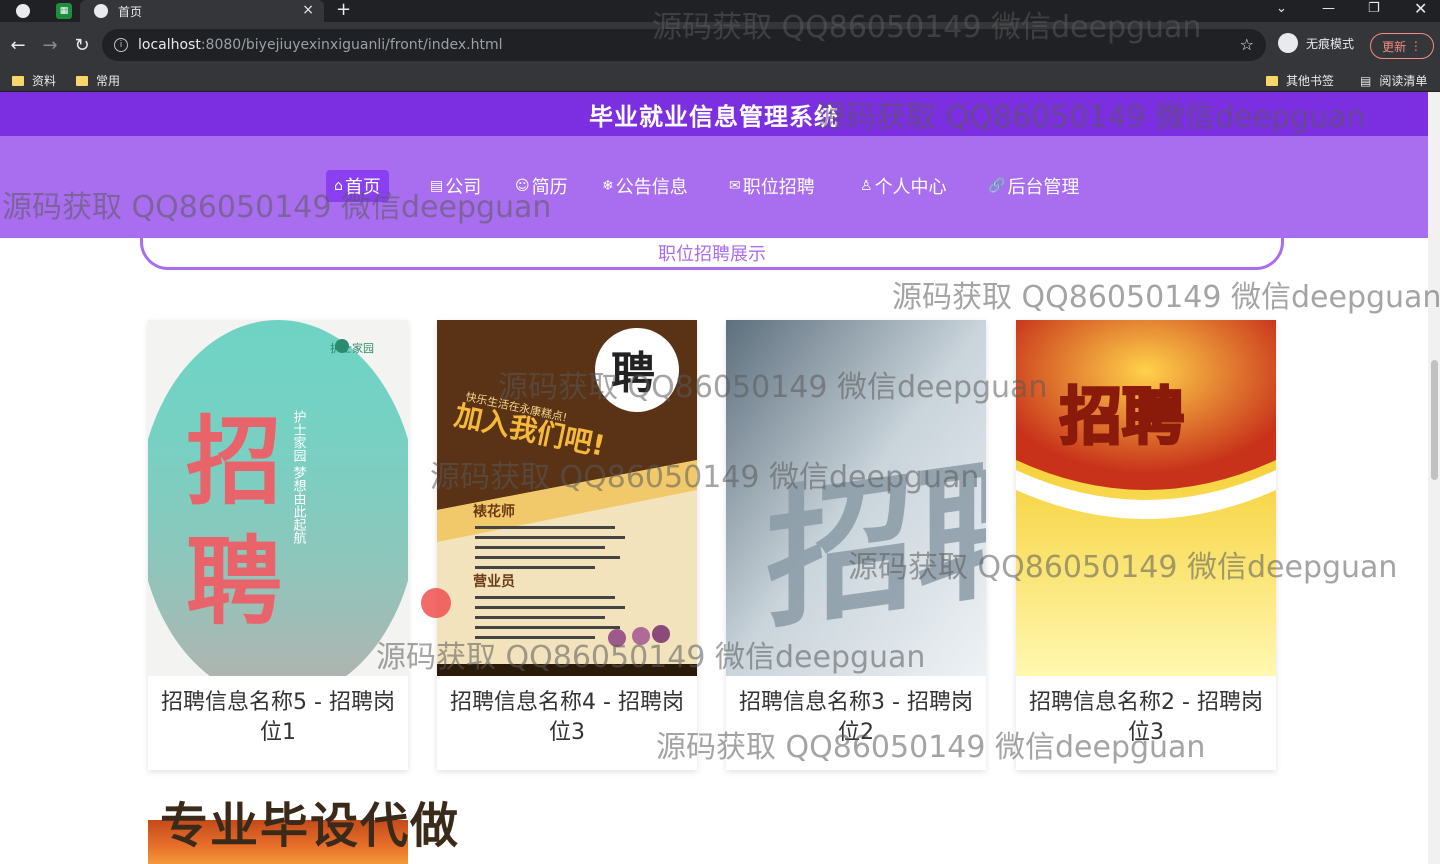 Image resolution: width=1440 pixels, height=864 pixels. I want to click on nav-label: 后台管理, so click(1043, 187).